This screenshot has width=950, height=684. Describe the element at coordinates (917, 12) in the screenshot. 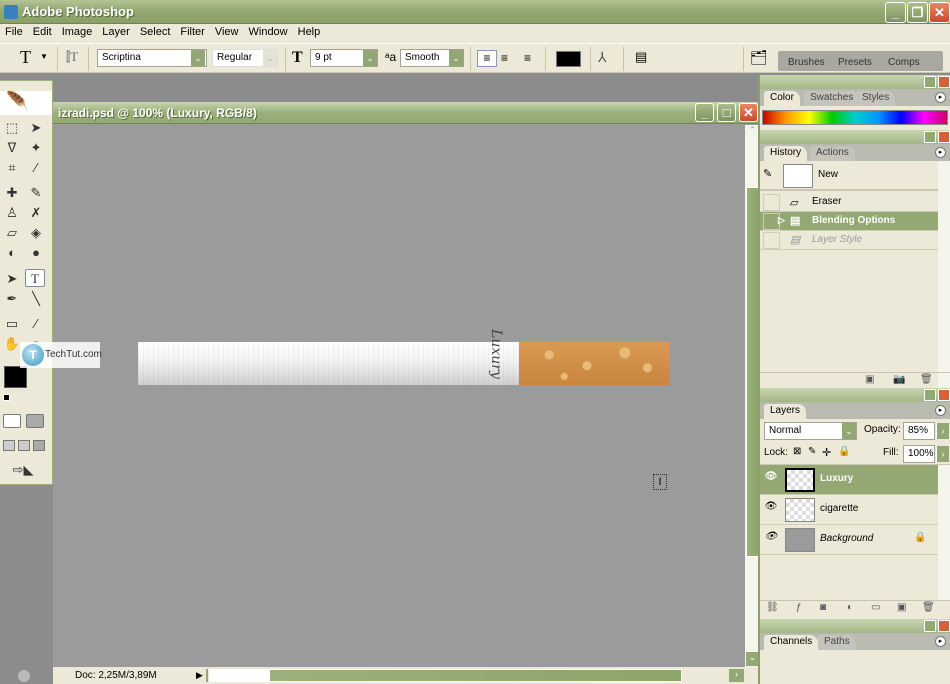

I see `restore-button: ❐` at that location.